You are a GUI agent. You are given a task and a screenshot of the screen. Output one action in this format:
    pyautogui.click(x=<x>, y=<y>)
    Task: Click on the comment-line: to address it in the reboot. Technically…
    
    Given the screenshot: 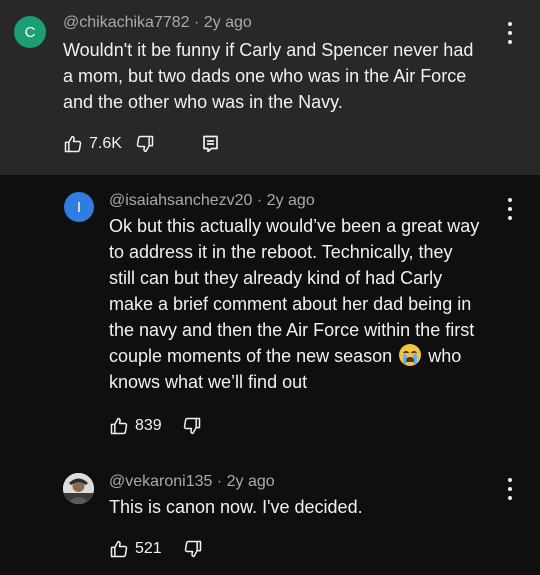 What is the action you would take?
    pyautogui.click(x=281, y=252)
    